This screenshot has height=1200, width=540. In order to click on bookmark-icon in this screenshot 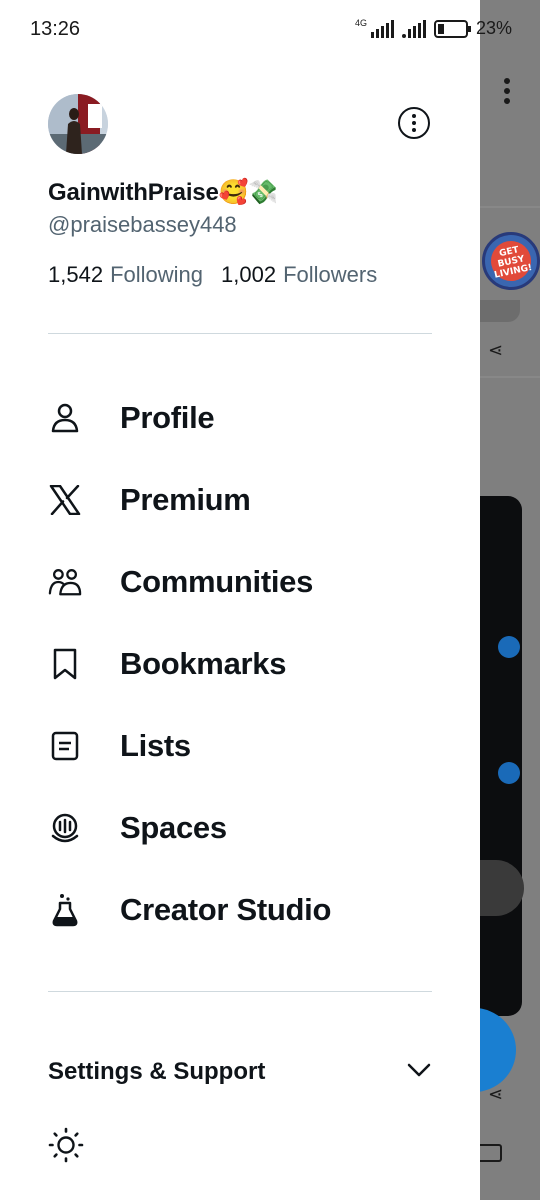, I will do `click(65, 664)`.